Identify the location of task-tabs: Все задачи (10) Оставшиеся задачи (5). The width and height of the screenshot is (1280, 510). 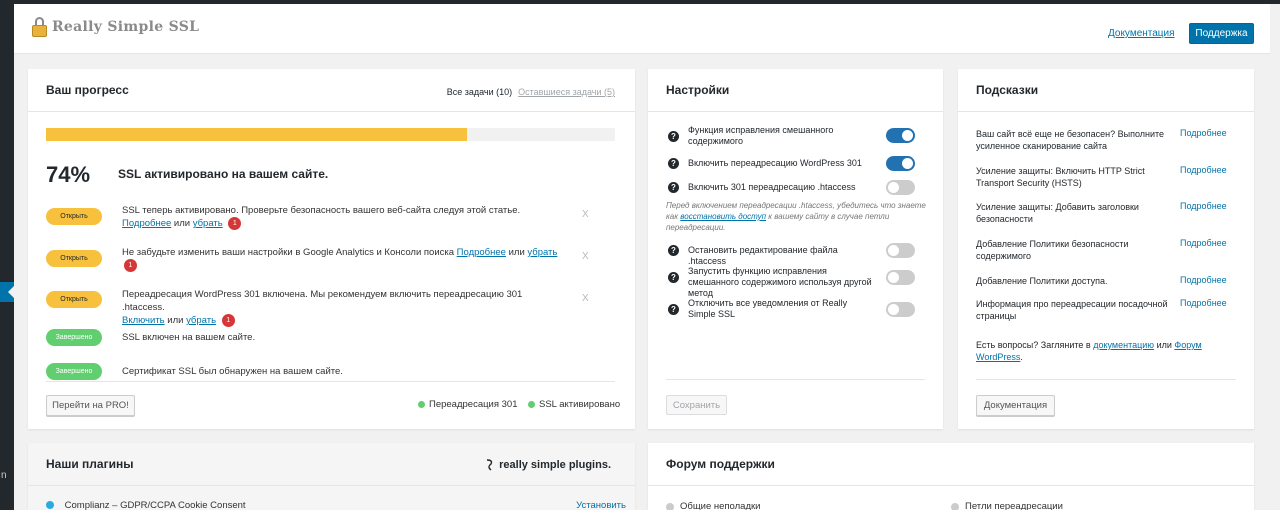
(531, 92).